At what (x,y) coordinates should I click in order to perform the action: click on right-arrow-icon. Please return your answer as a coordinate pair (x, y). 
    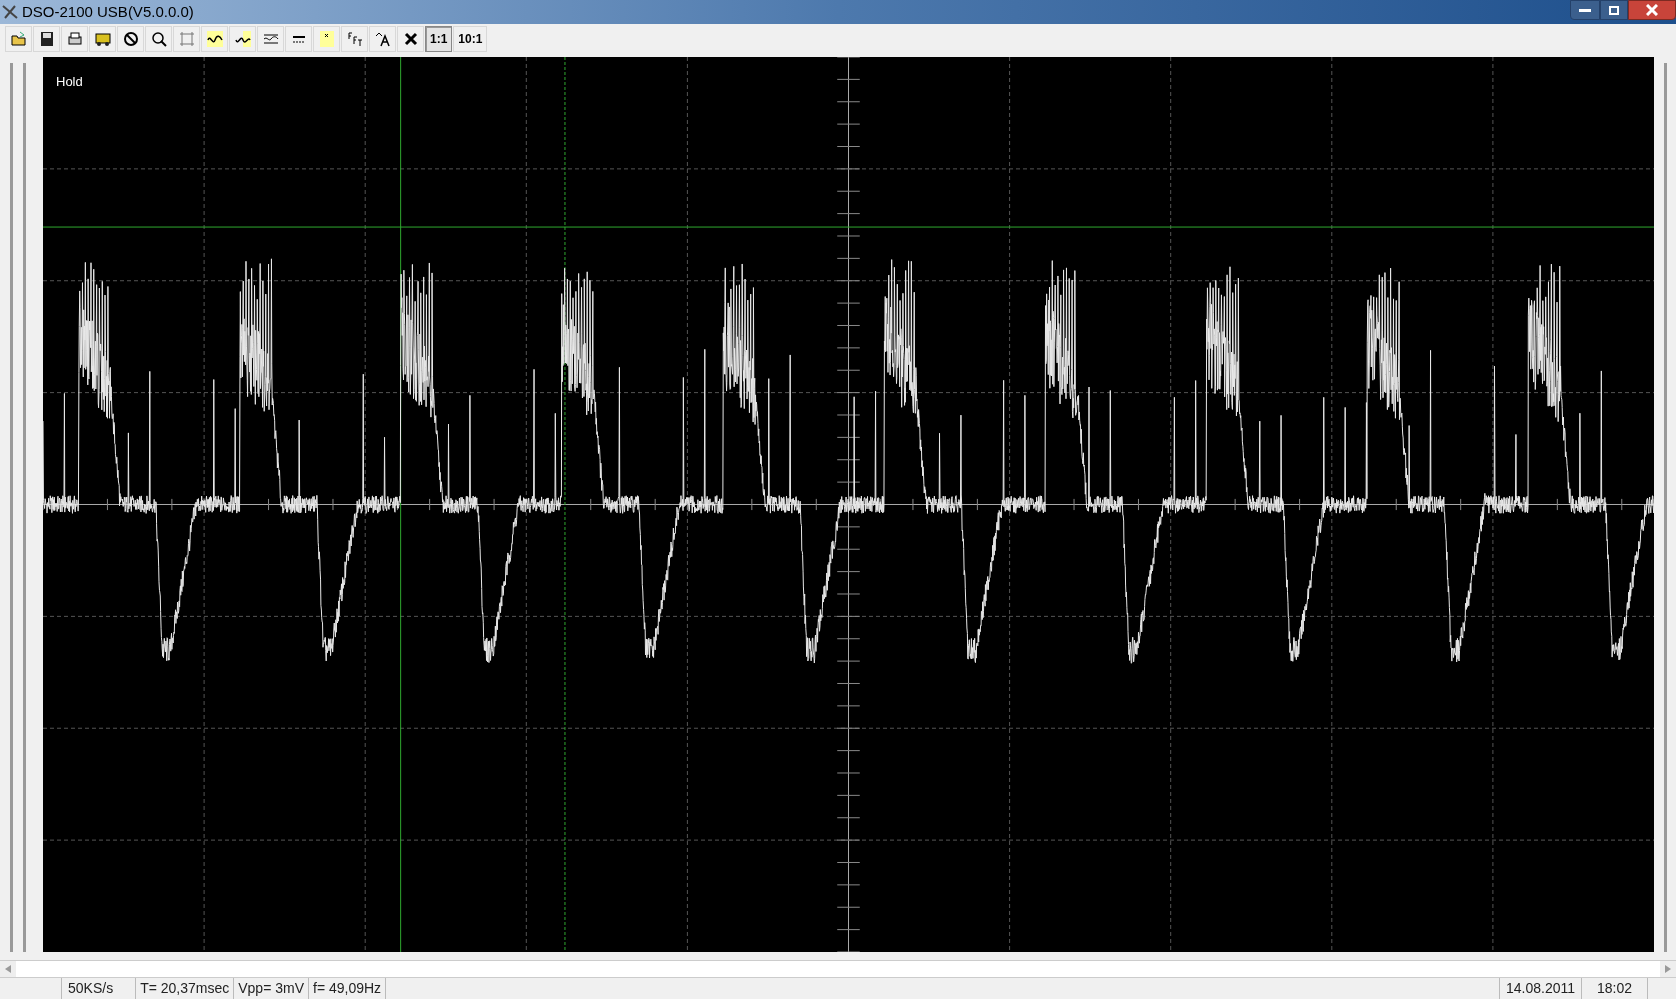
    Looking at the image, I should click on (1668, 969).